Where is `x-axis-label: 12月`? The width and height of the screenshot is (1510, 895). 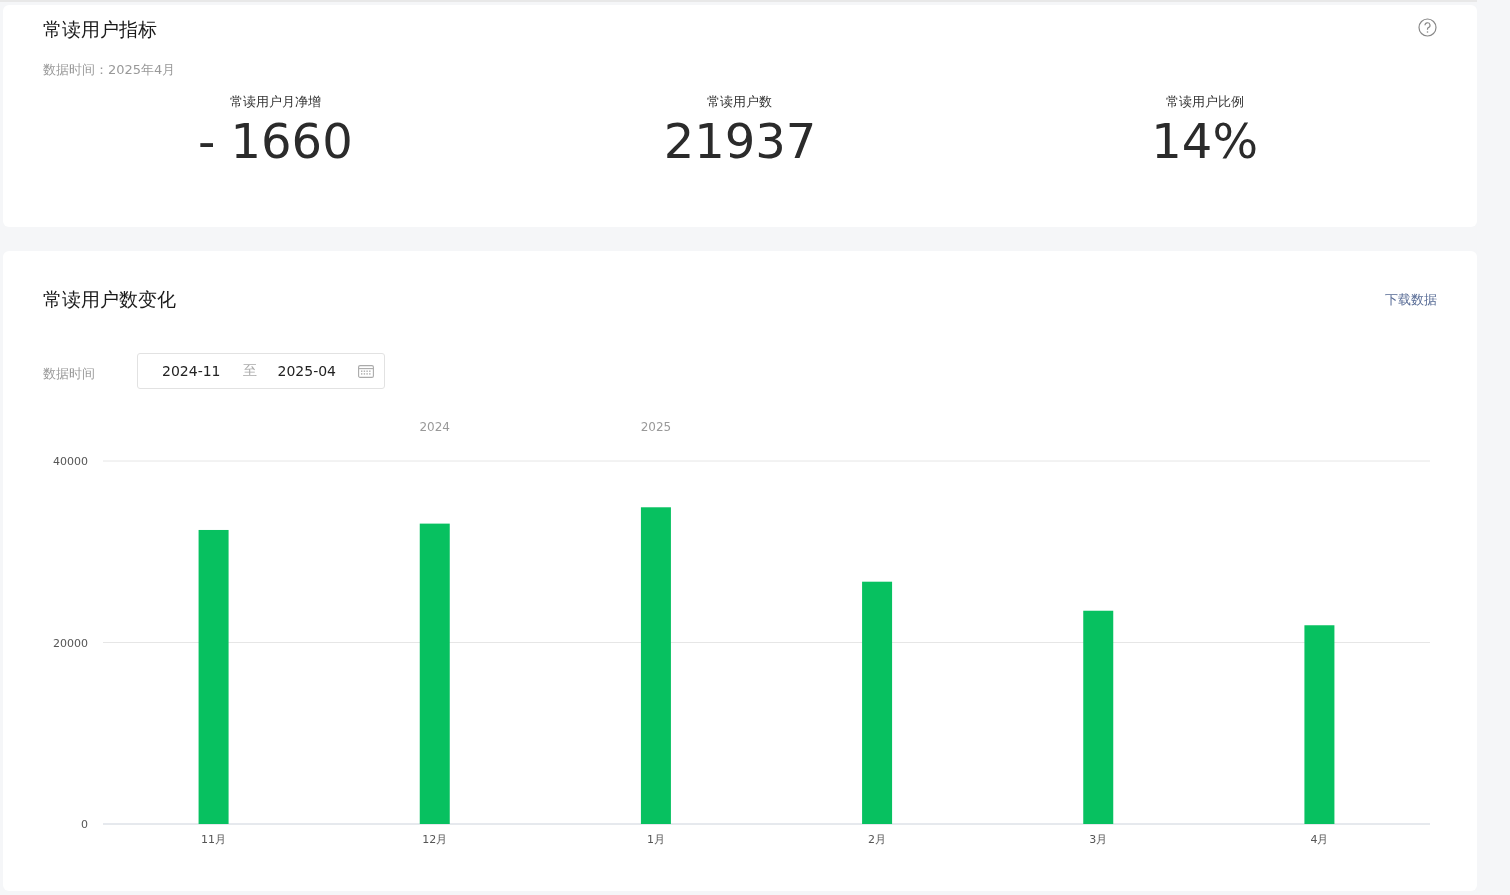
x-axis-label: 12月 is located at coordinates (435, 839).